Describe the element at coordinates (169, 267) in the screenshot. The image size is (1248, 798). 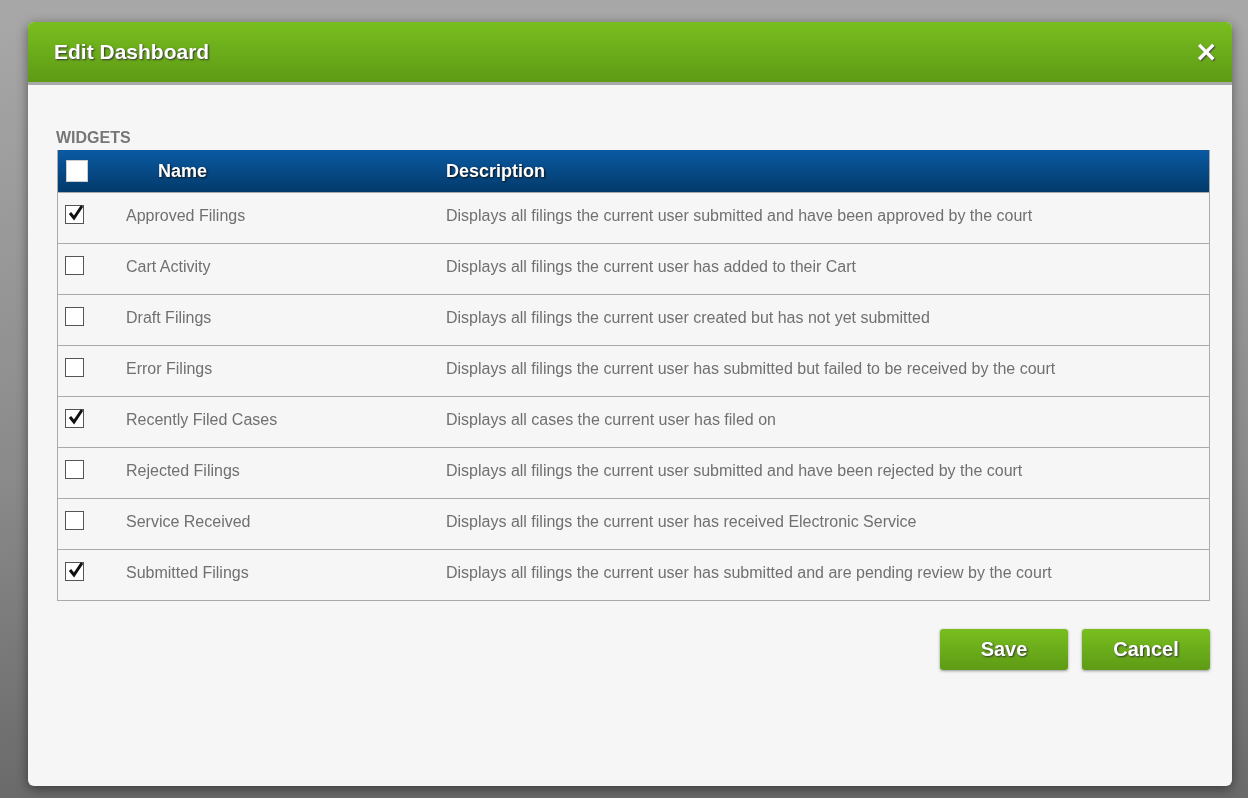
I see `table-cell-text: Cart Activity` at that location.